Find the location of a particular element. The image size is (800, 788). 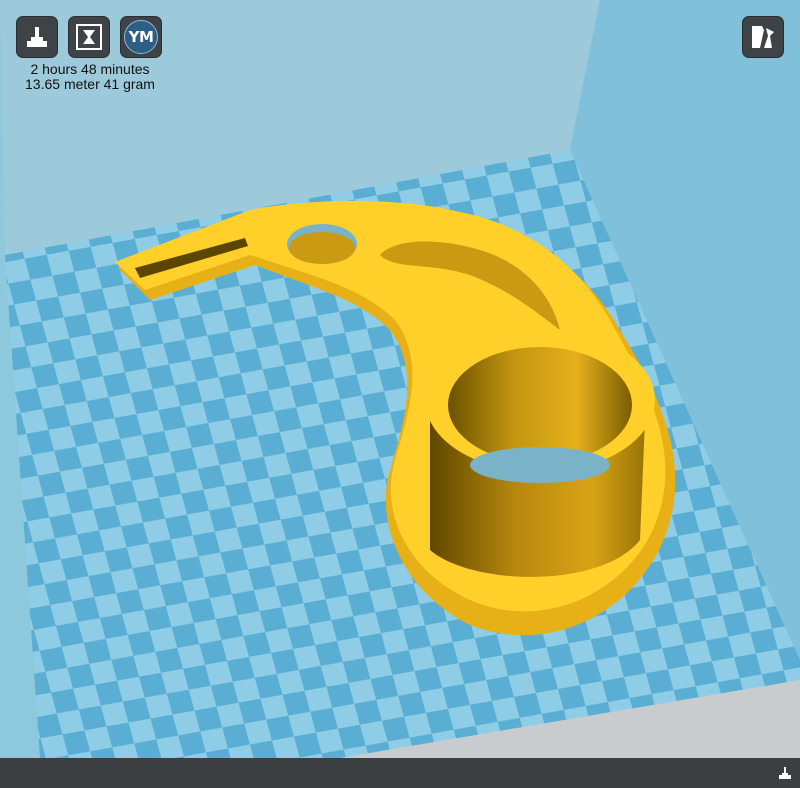

view-mode-icon is located at coordinates (763, 37).